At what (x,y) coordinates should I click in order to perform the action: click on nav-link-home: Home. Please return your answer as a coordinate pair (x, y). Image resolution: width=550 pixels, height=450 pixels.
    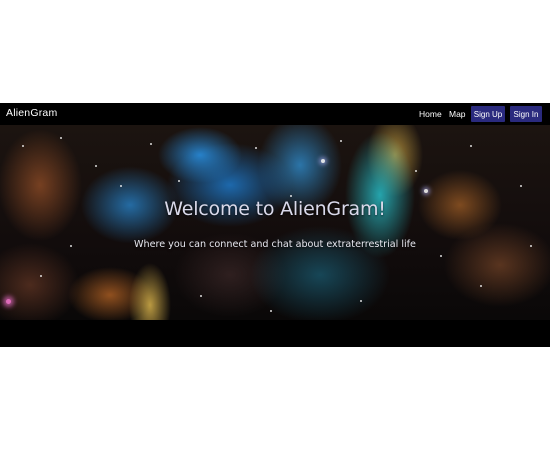
    Looking at the image, I should click on (430, 114).